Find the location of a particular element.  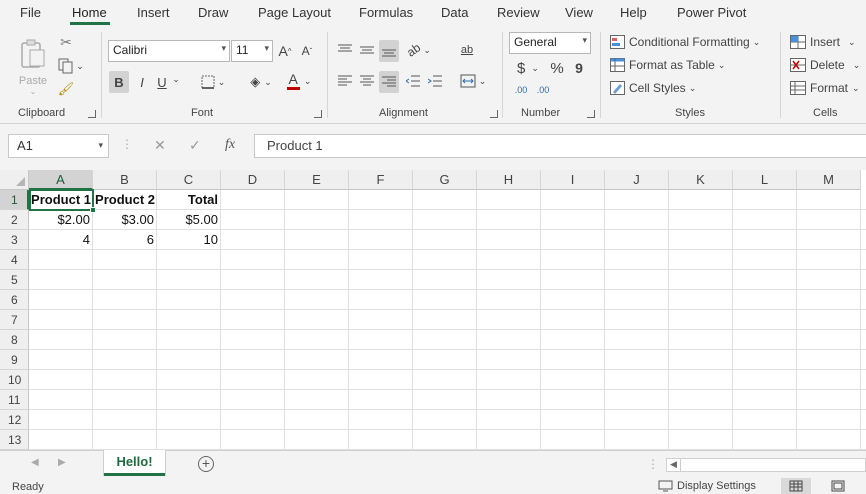

column-header-g: G is located at coordinates (445, 180).